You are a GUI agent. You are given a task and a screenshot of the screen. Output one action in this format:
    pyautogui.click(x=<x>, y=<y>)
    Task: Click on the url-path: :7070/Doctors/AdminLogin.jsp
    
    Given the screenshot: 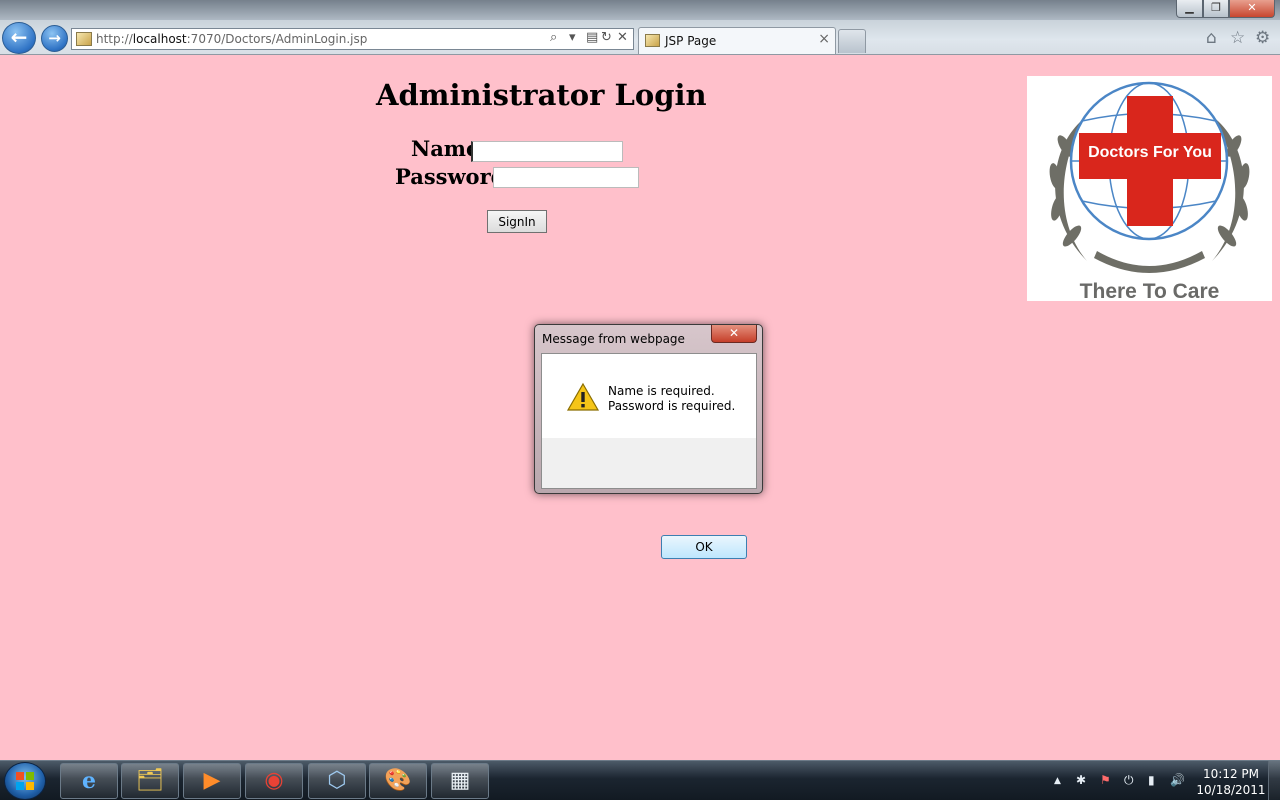 What is the action you would take?
    pyautogui.click(x=277, y=39)
    